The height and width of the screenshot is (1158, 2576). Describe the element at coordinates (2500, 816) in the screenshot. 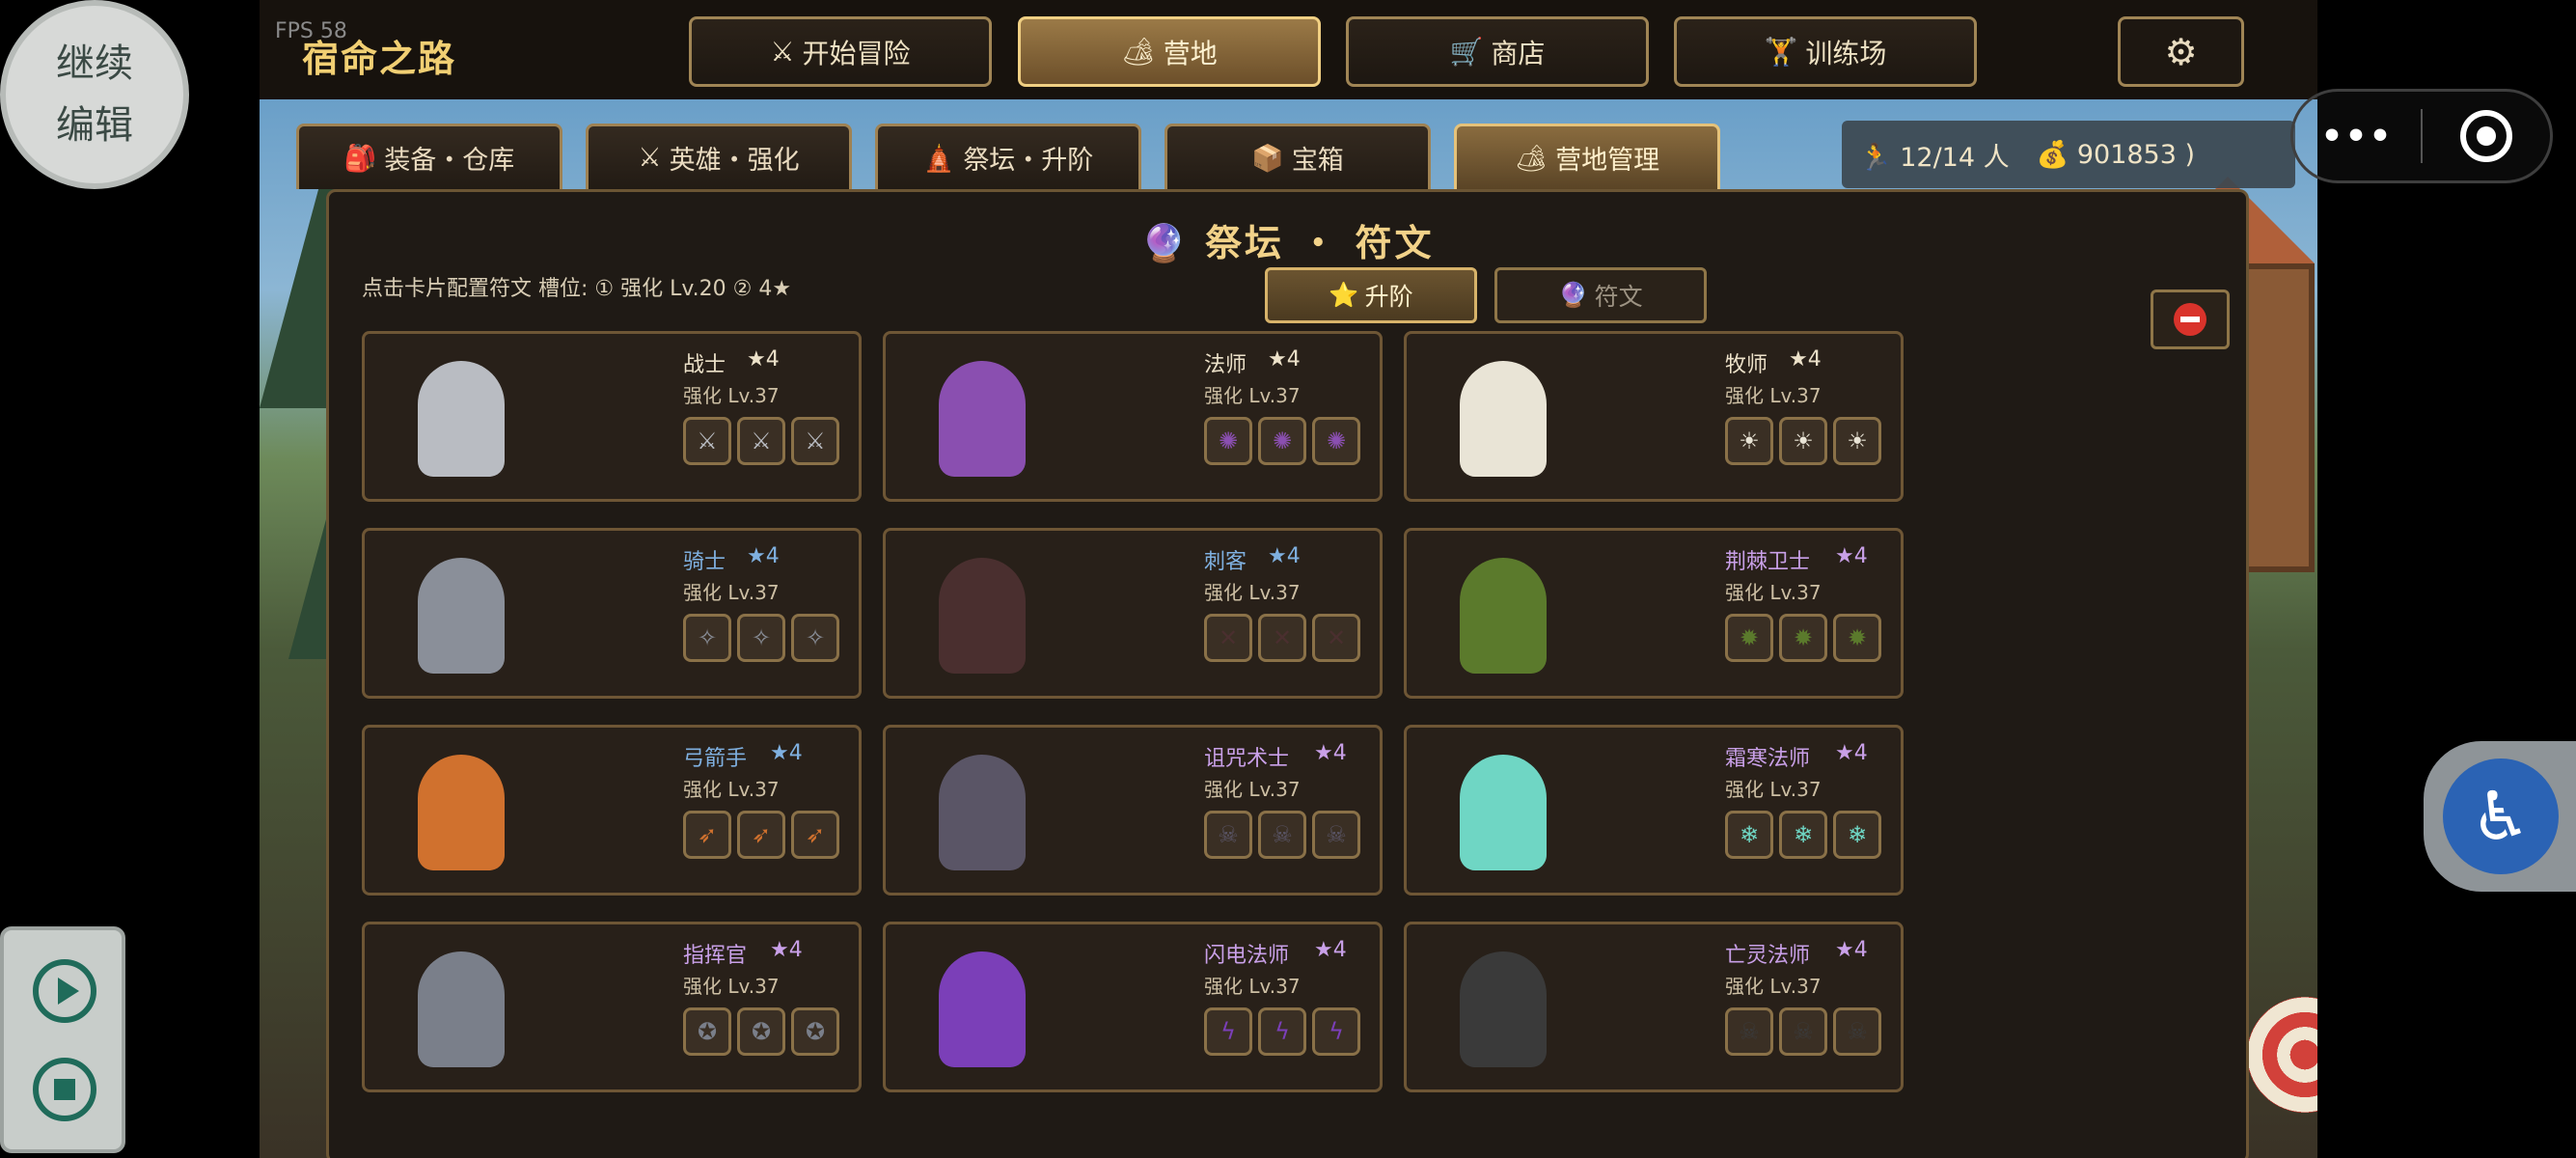

I see `accessibility-button: ♿` at that location.